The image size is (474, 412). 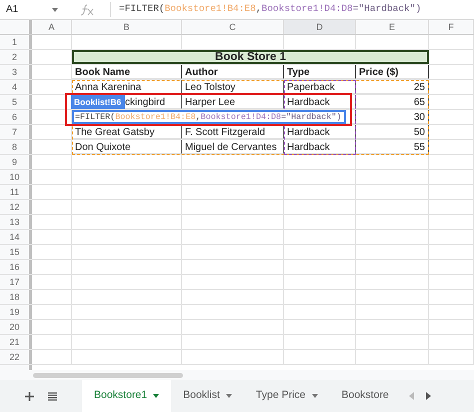 I want to click on table-title: Book Store 1, so click(x=250, y=57).